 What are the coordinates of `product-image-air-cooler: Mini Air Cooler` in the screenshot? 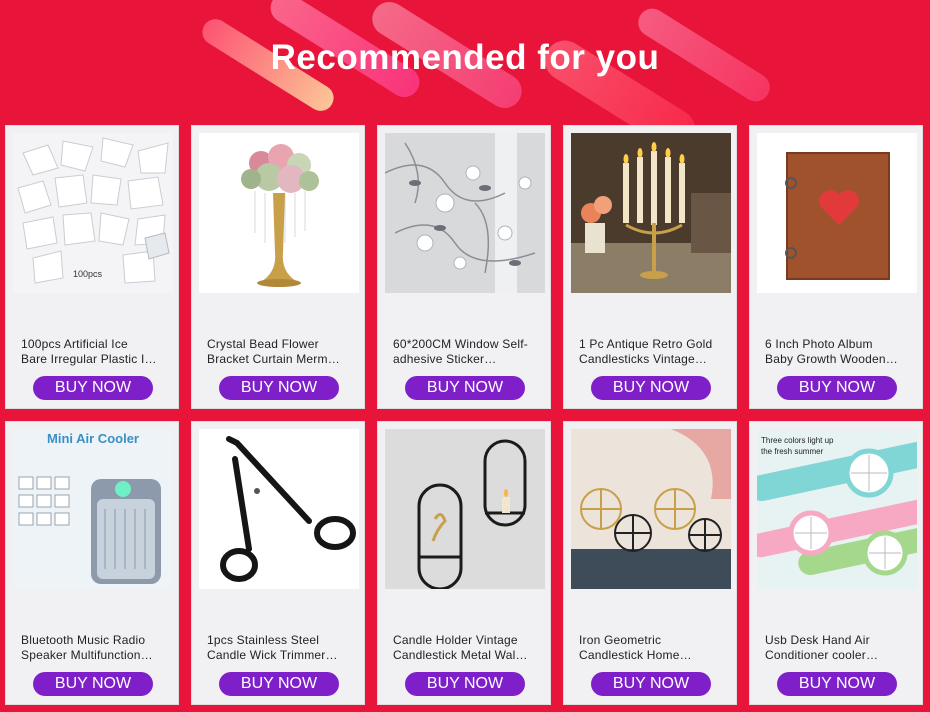 It's located at (93, 509).